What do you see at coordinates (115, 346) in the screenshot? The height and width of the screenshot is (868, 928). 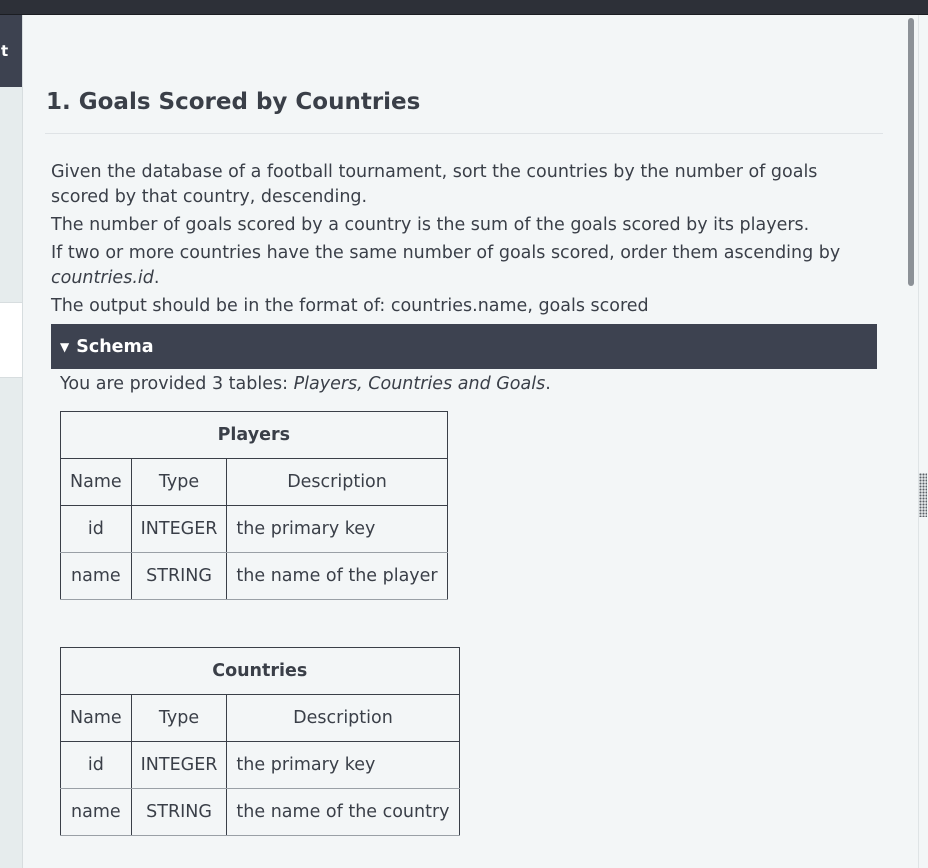 I see `schema-label: Schema` at bounding box center [115, 346].